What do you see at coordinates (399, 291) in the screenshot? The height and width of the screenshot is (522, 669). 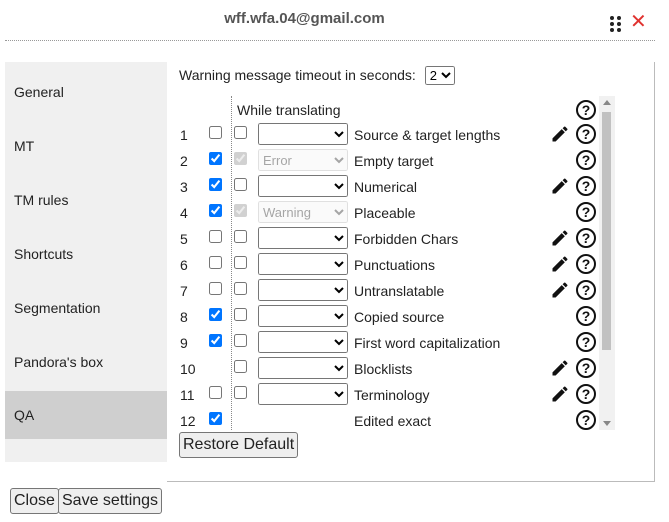 I see `rule-name: Untranslatable` at bounding box center [399, 291].